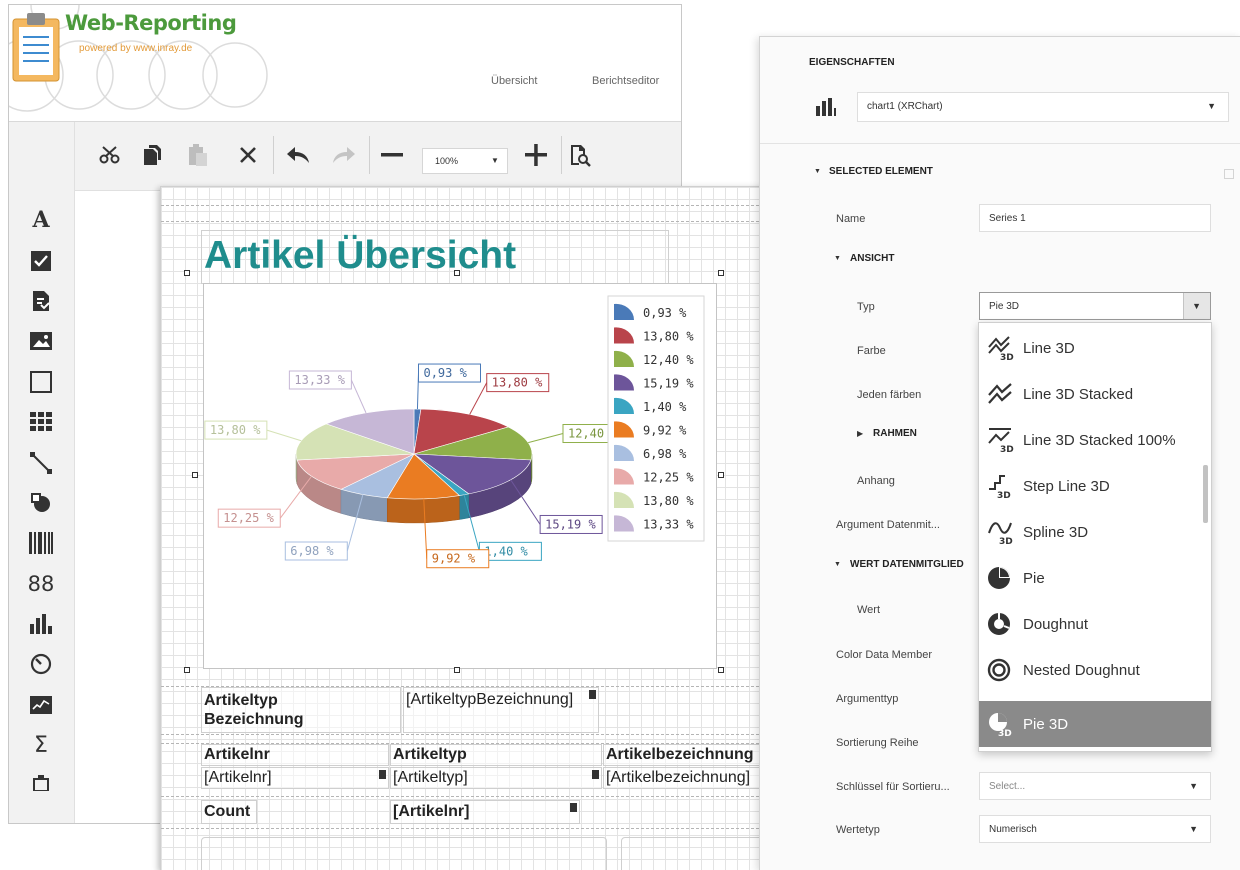 The height and width of the screenshot is (870, 1240). Describe the element at coordinates (41, 261) in the screenshot. I see `checkbox-icon` at that location.